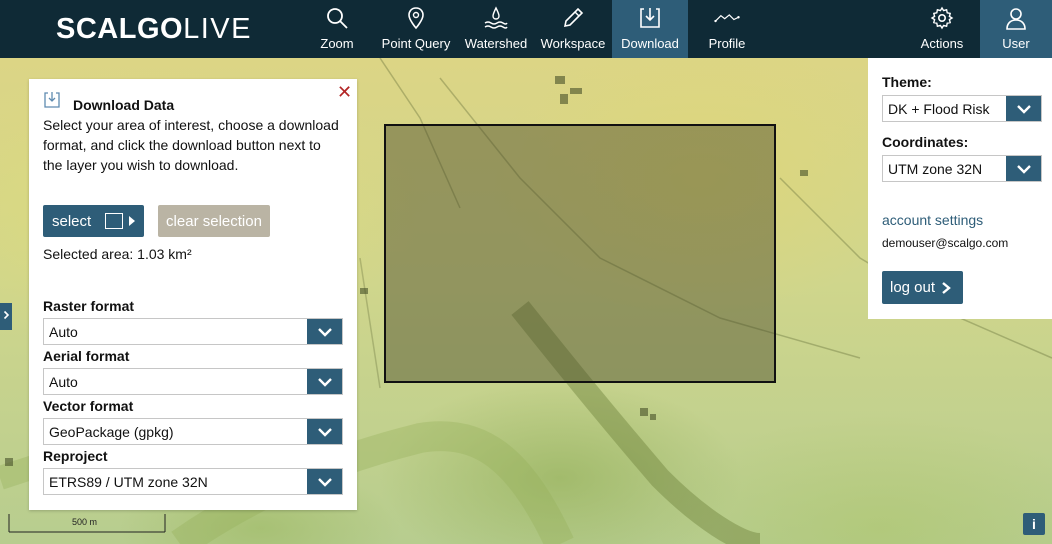 The width and height of the screenshot is (1052, 544). I want to click on nav-point-query-label: Point Query, so click(416, 43).